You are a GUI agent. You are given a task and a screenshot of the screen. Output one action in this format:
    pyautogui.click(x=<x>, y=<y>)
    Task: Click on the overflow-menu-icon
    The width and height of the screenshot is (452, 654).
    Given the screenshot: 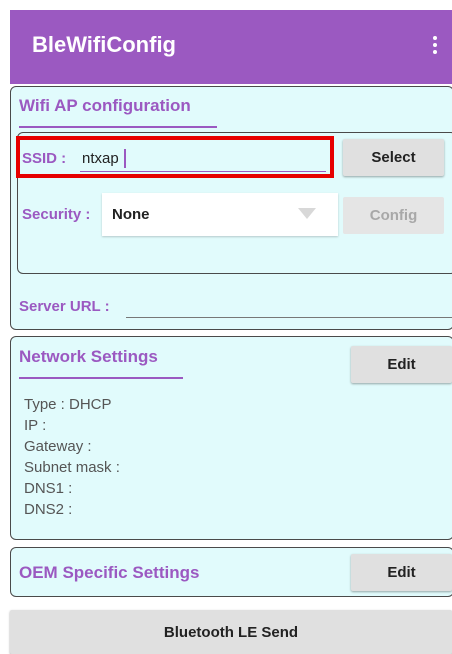 What is the action you would take?
    pyautogui.click(x=435, y=47)
    